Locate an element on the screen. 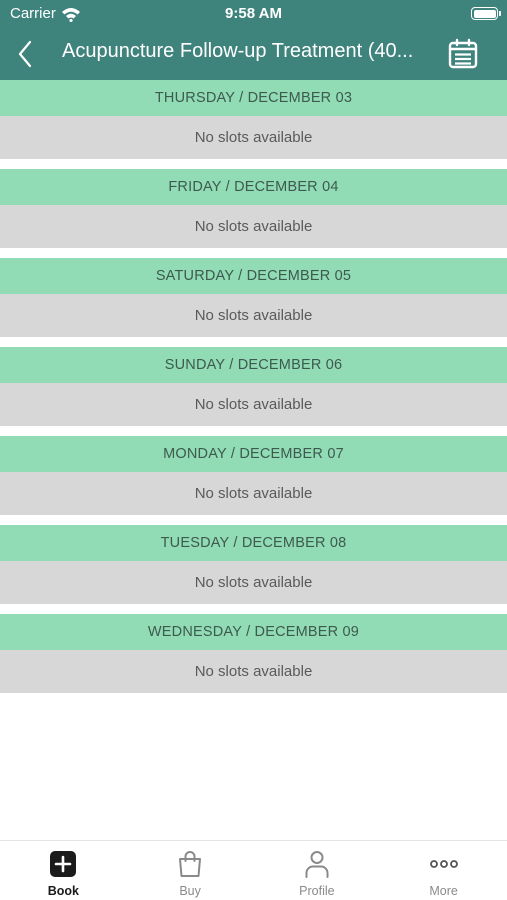  plus-square-icon is located at coordinates (63, 864).